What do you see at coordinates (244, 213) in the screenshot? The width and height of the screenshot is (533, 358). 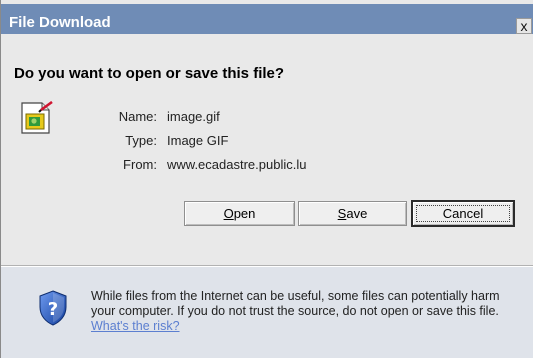 I see `open-label: pen` at bounding box center [244, 213].